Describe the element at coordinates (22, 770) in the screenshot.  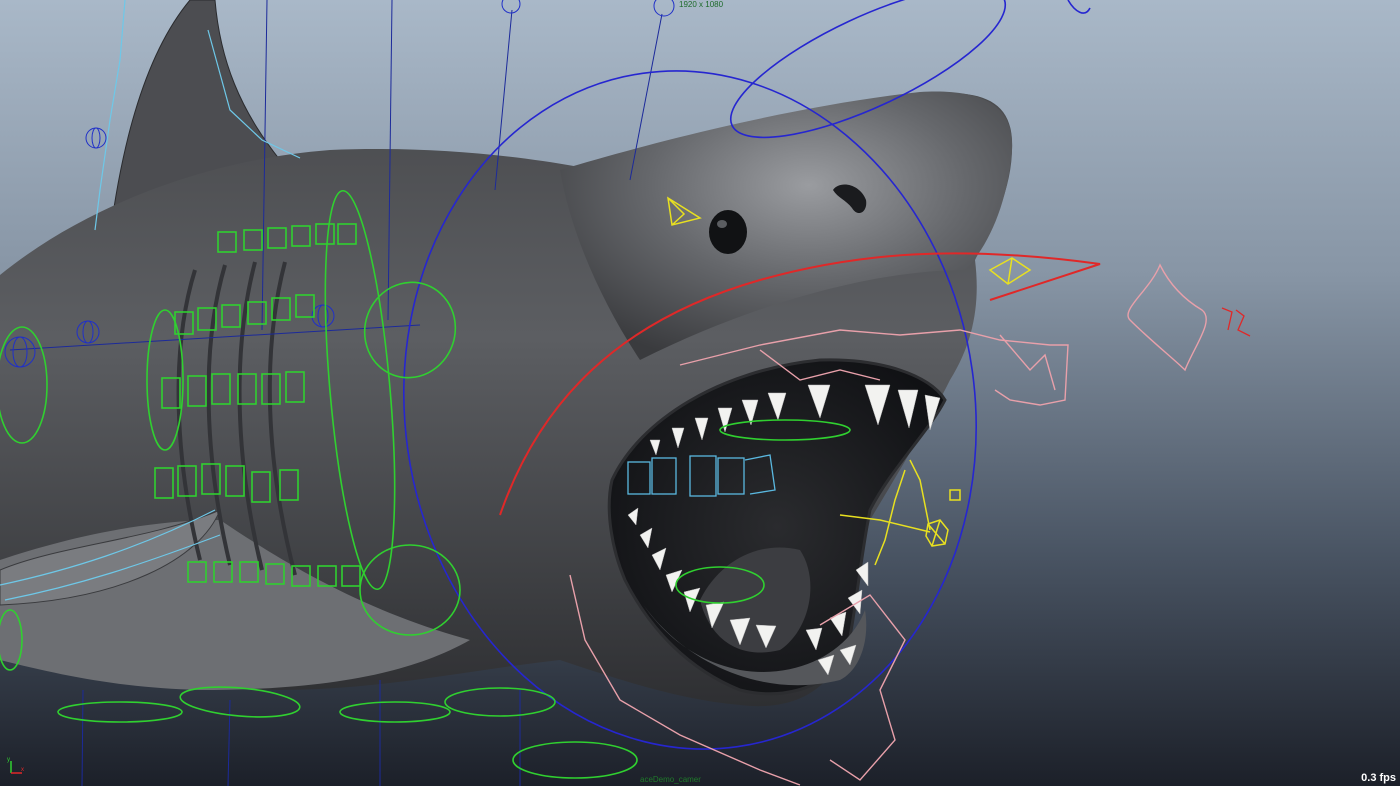
I see `axis-x-label: x` at that location.